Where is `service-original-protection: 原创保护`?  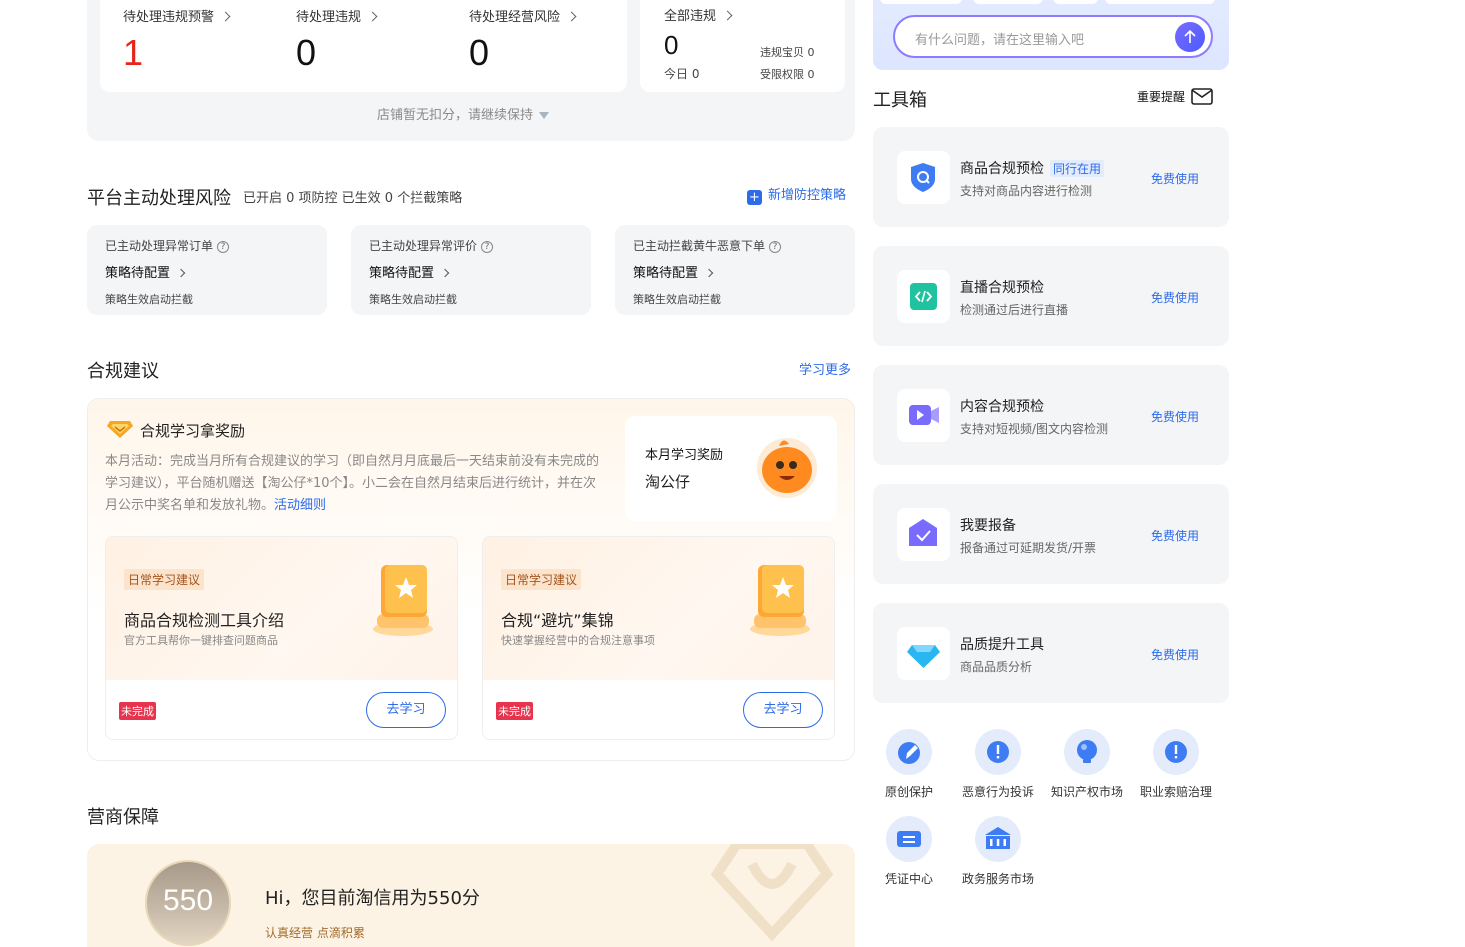
service-original-protection: 原创保护 is located at coordinates (909, 764).